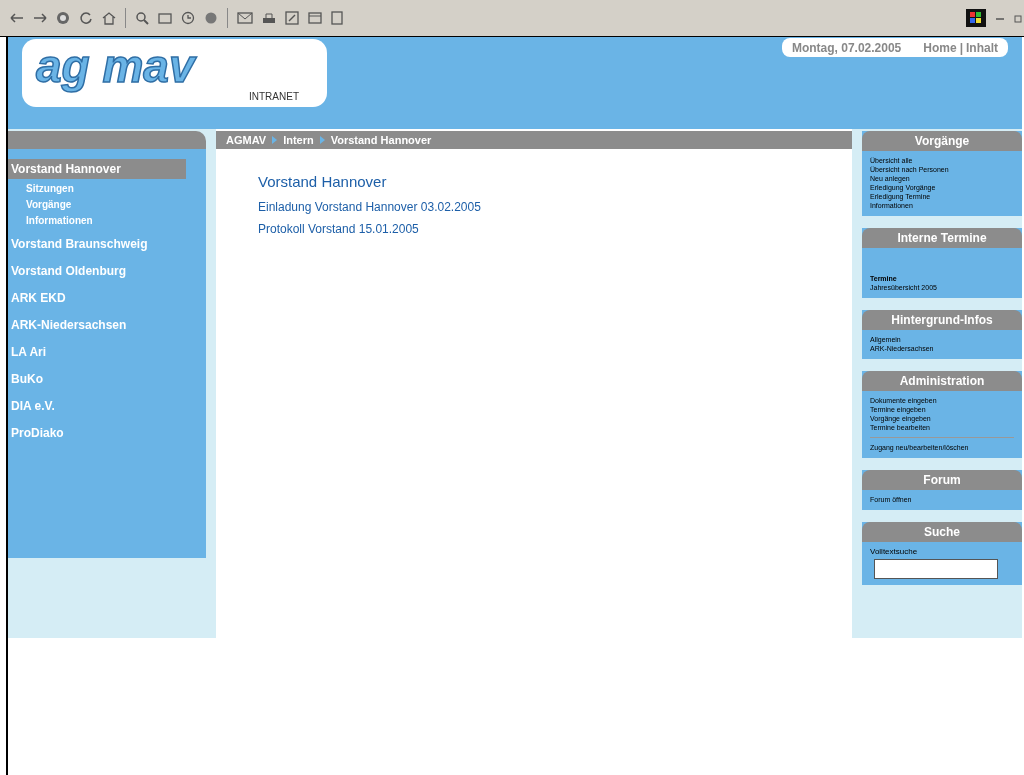 The image size is (1024, 775). Describe the element at coordinates (942, 532) in the screenshot. I see `box-title: Suche` at that location.